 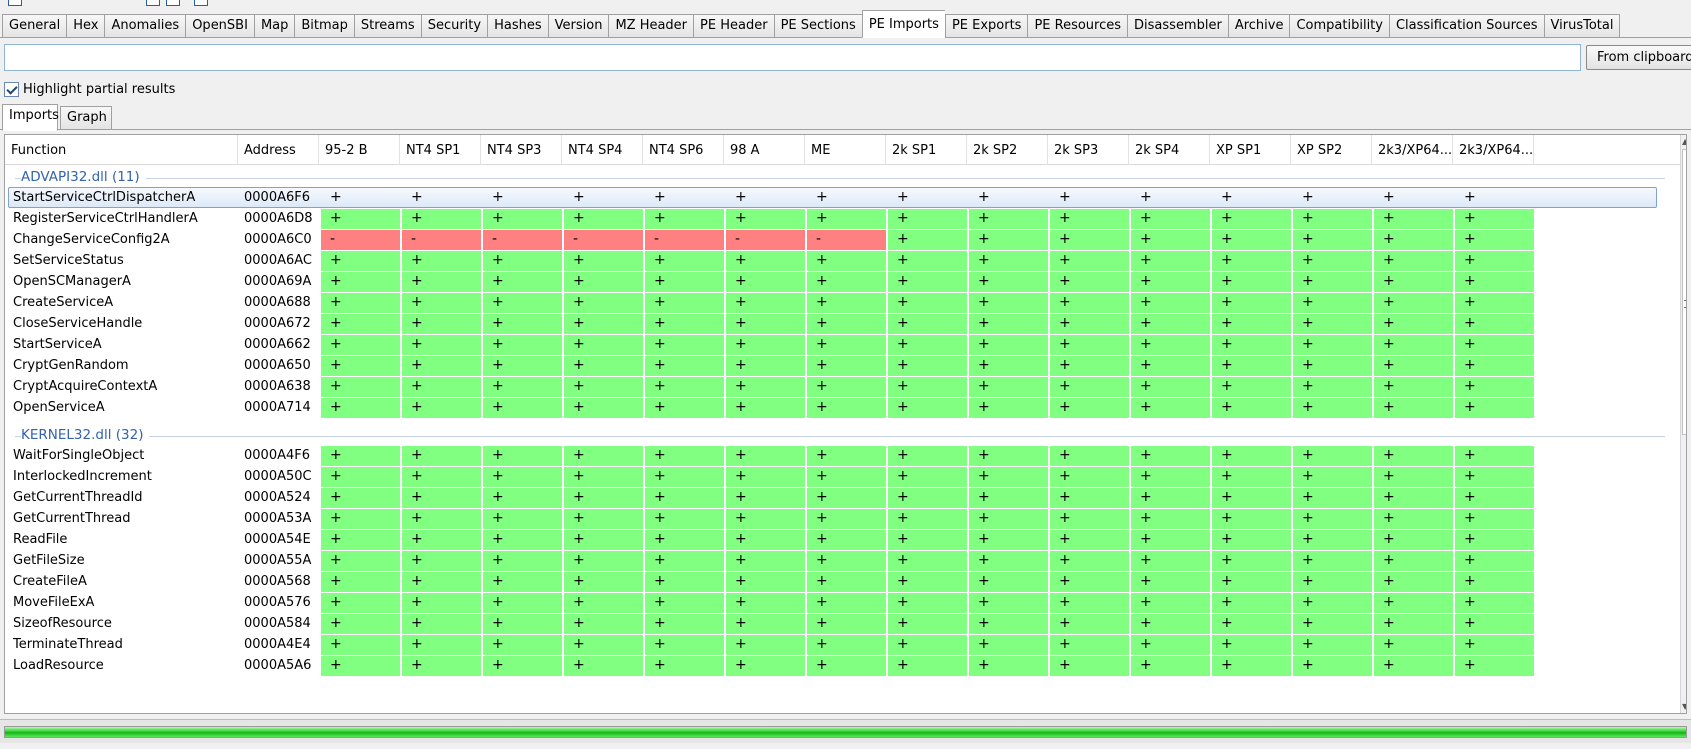 I want to click on open-icon, so click(x=15, y=3).